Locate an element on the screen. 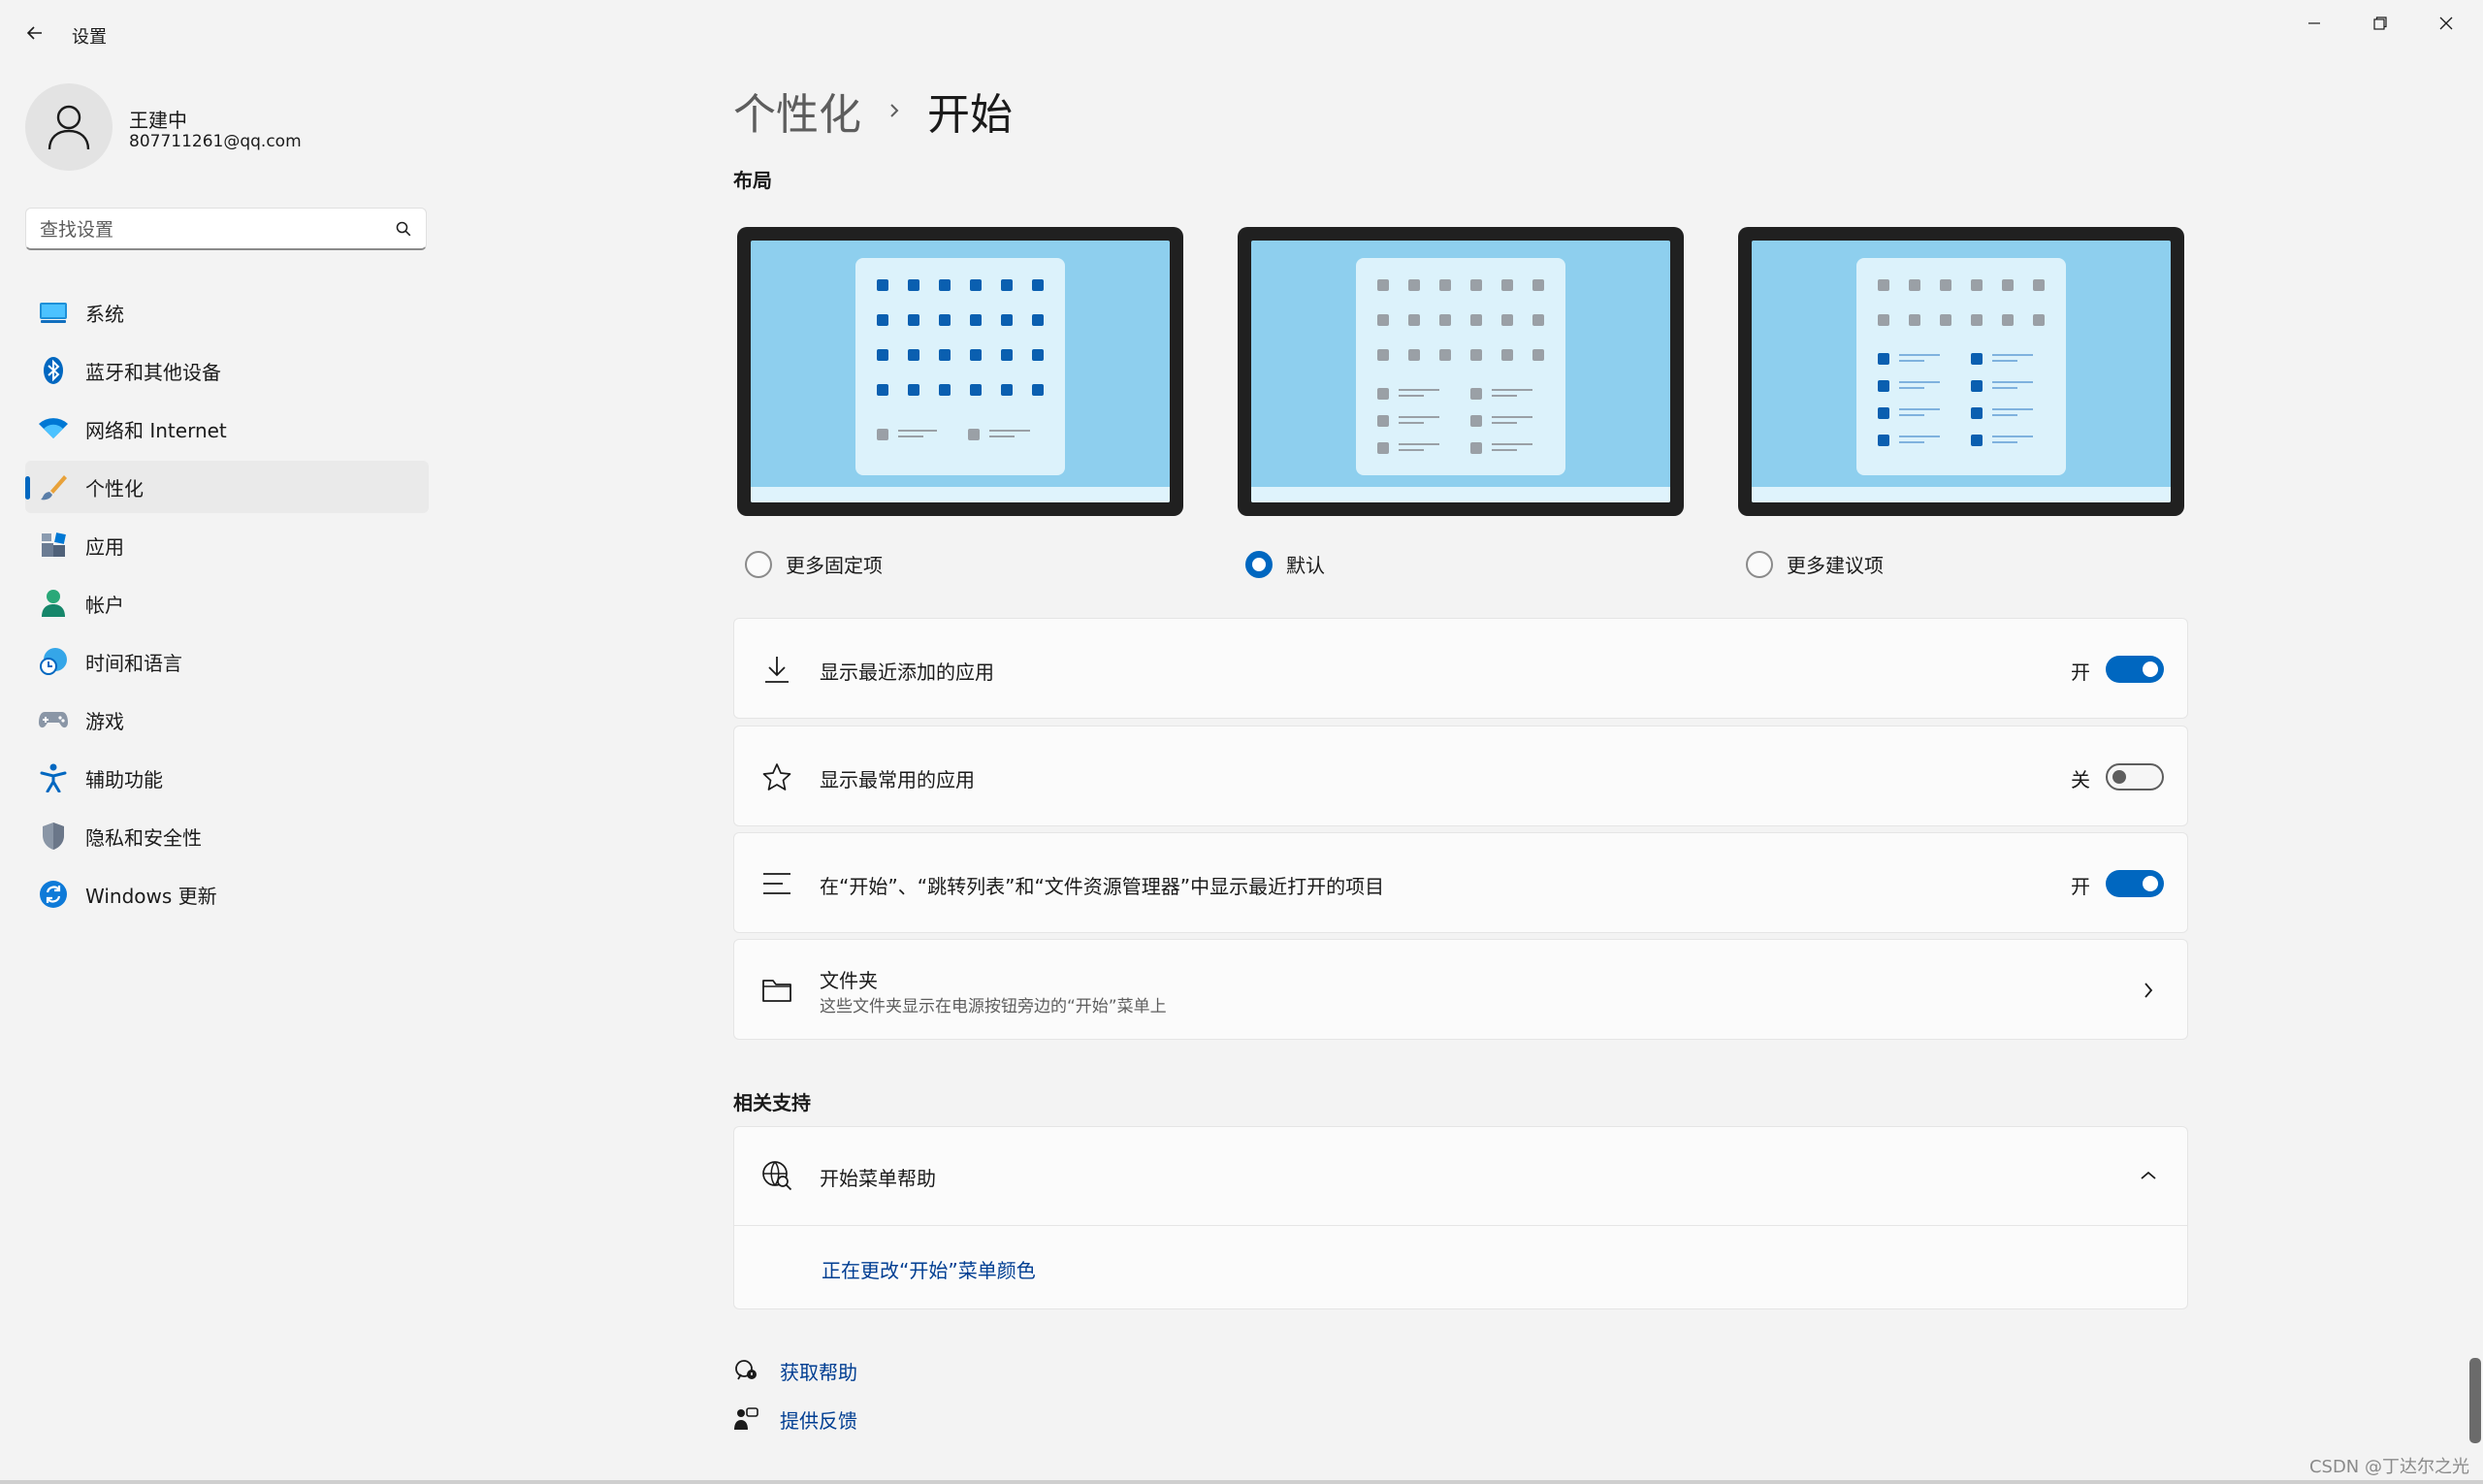  sidebar-item-windows-update: Windows 更新 is located at coordinates (227, 894).